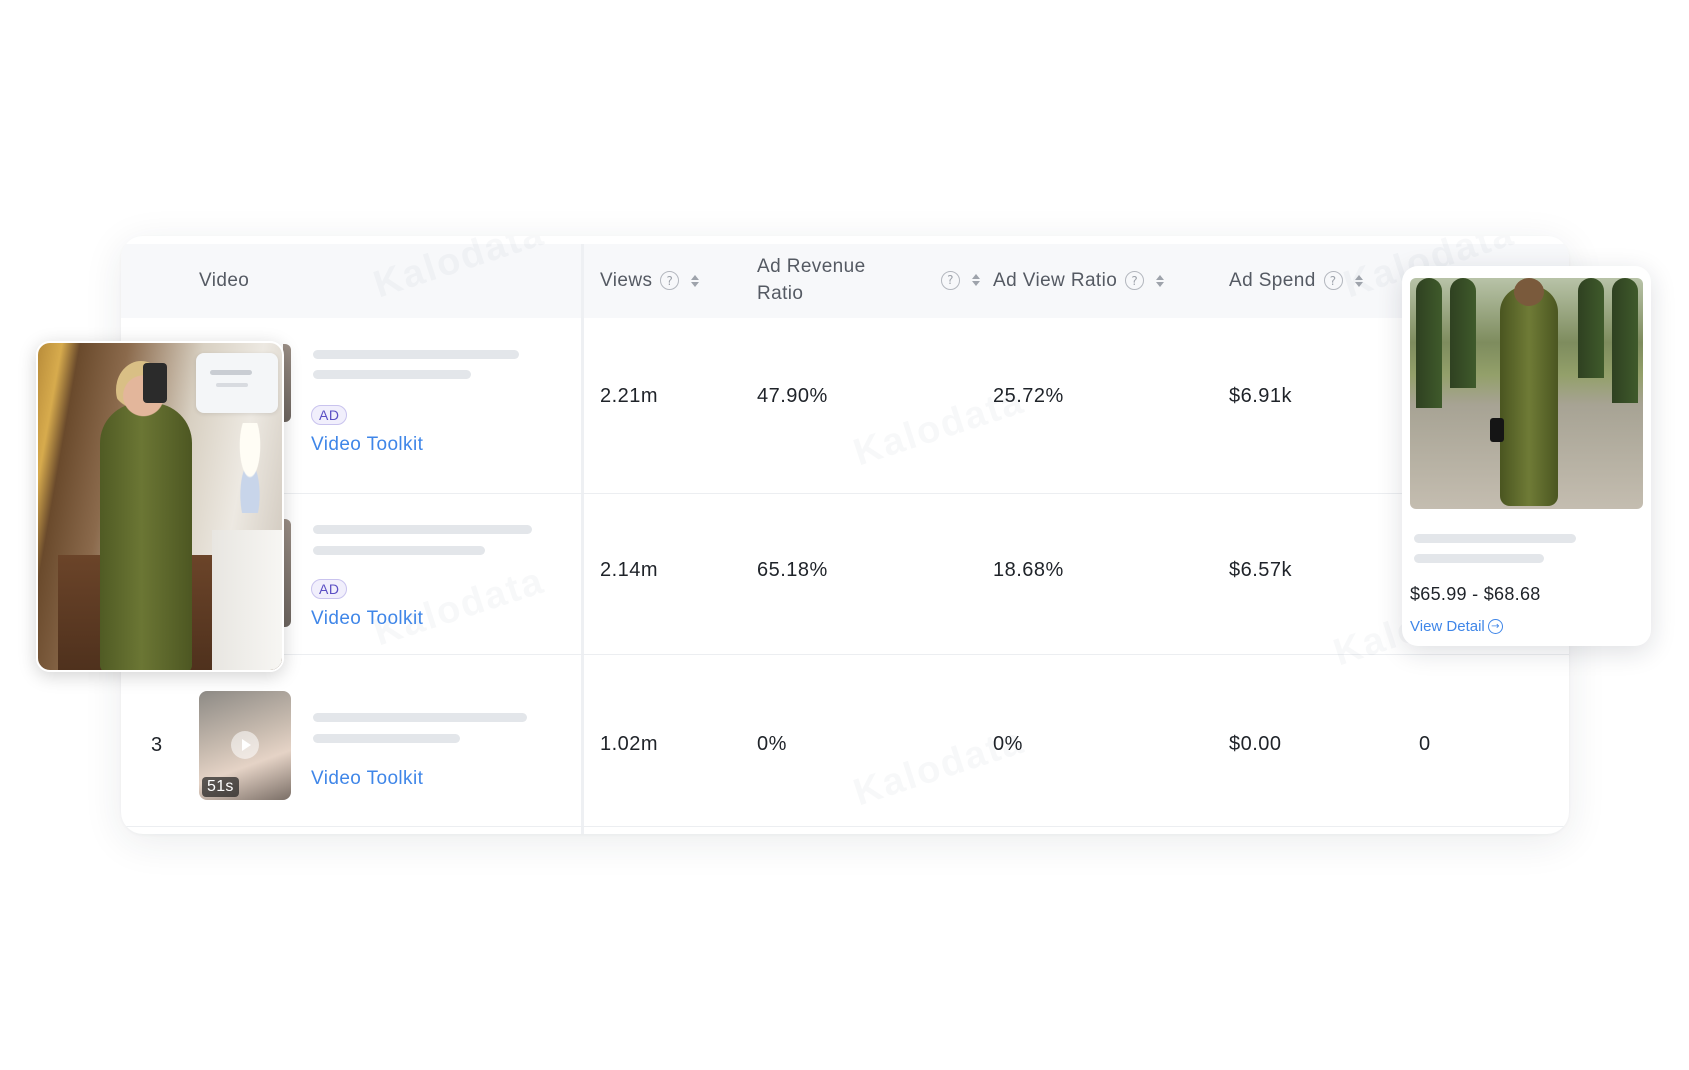  I want to click on preview-overlay-card, so click(237, 383).